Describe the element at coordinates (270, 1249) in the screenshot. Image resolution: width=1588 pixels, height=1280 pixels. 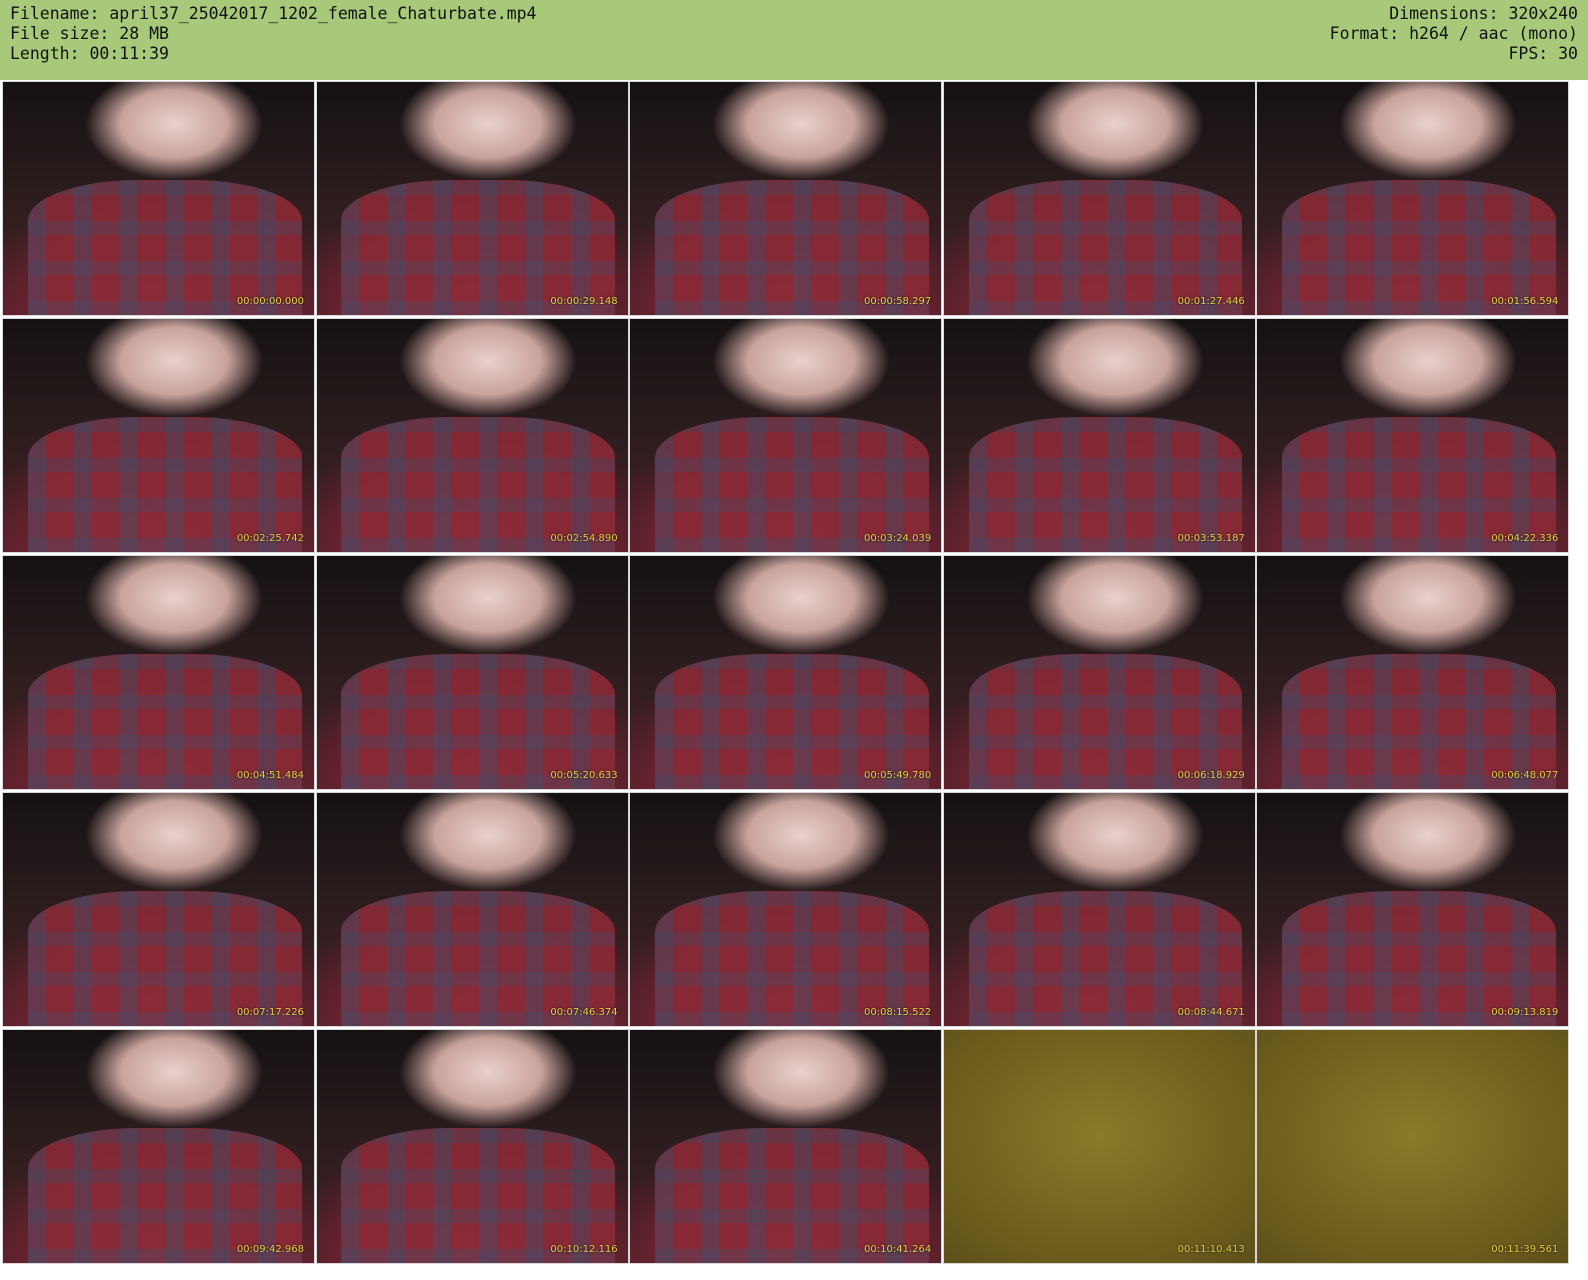
I see `frame-timestamp: 00:09:42.968` at that location.